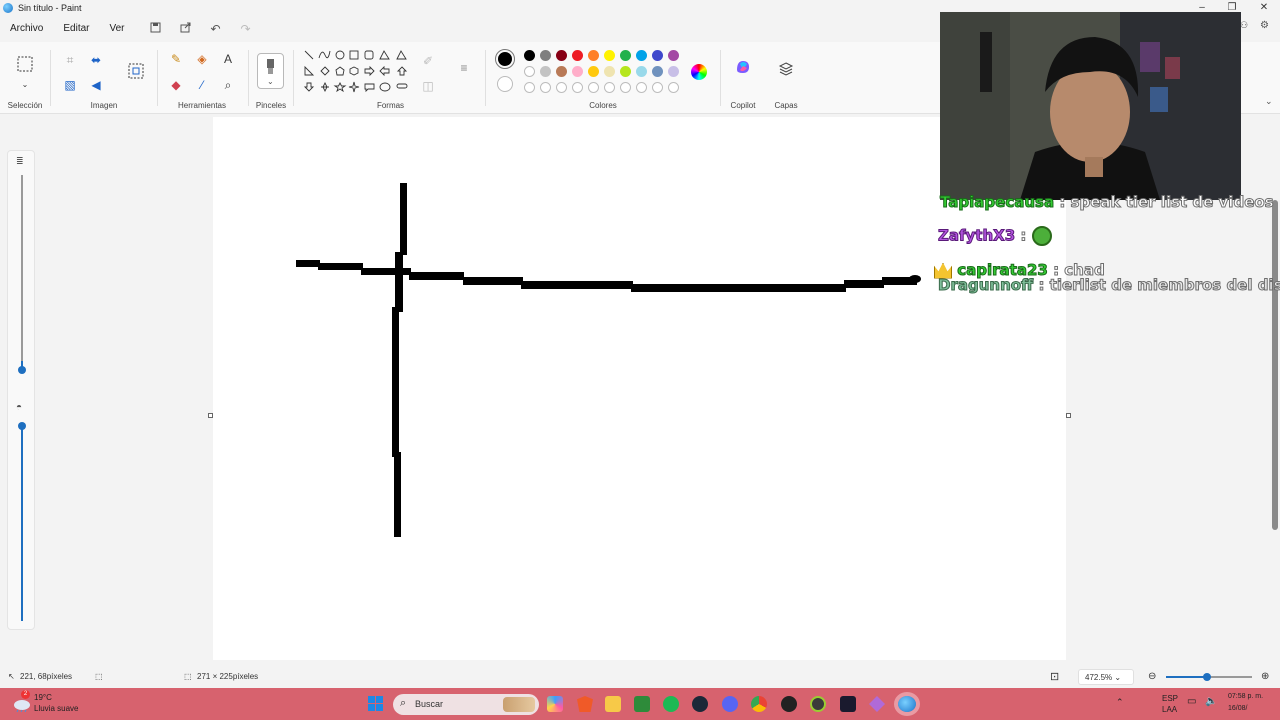 Image resolution: width=1280 pixels, height=720 pixels. I want to click on redo-icon: ↷, so click(246, 29).